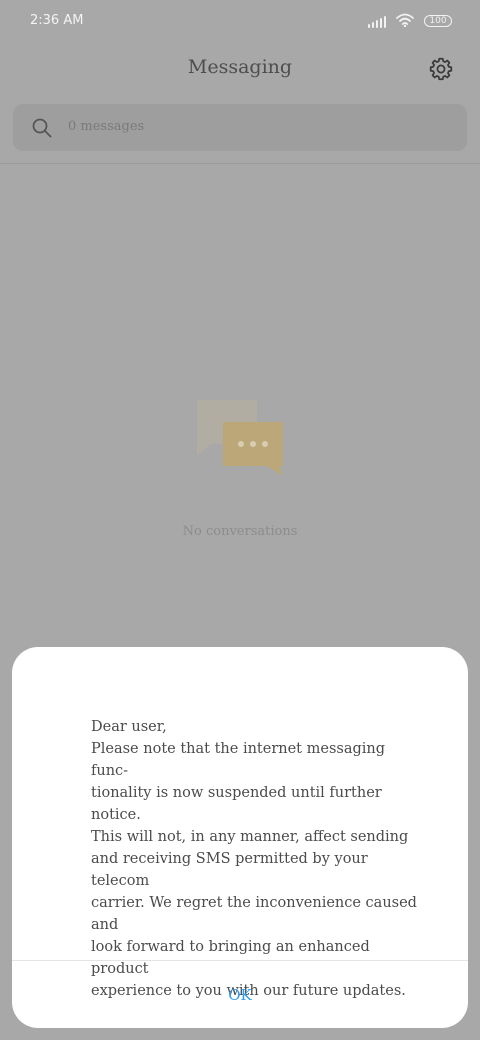 This screenshot has width=480, height=1040. I want to click on status-bar: 2:36 AM 100, so click(240, 22).